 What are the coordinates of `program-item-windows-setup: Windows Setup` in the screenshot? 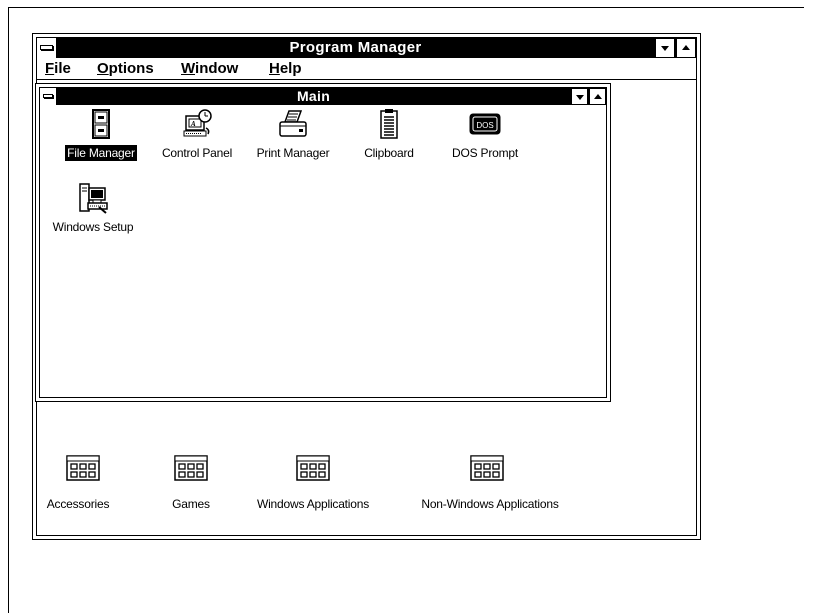 It's located at (93, 211).